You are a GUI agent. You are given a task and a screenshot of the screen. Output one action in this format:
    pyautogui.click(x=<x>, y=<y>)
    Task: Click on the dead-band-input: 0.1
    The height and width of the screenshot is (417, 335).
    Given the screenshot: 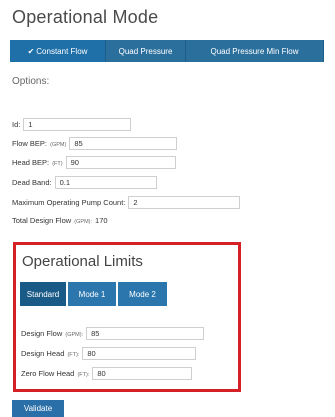 What is the action you would take?
    pyautogui.click(x=105, y=182)
    